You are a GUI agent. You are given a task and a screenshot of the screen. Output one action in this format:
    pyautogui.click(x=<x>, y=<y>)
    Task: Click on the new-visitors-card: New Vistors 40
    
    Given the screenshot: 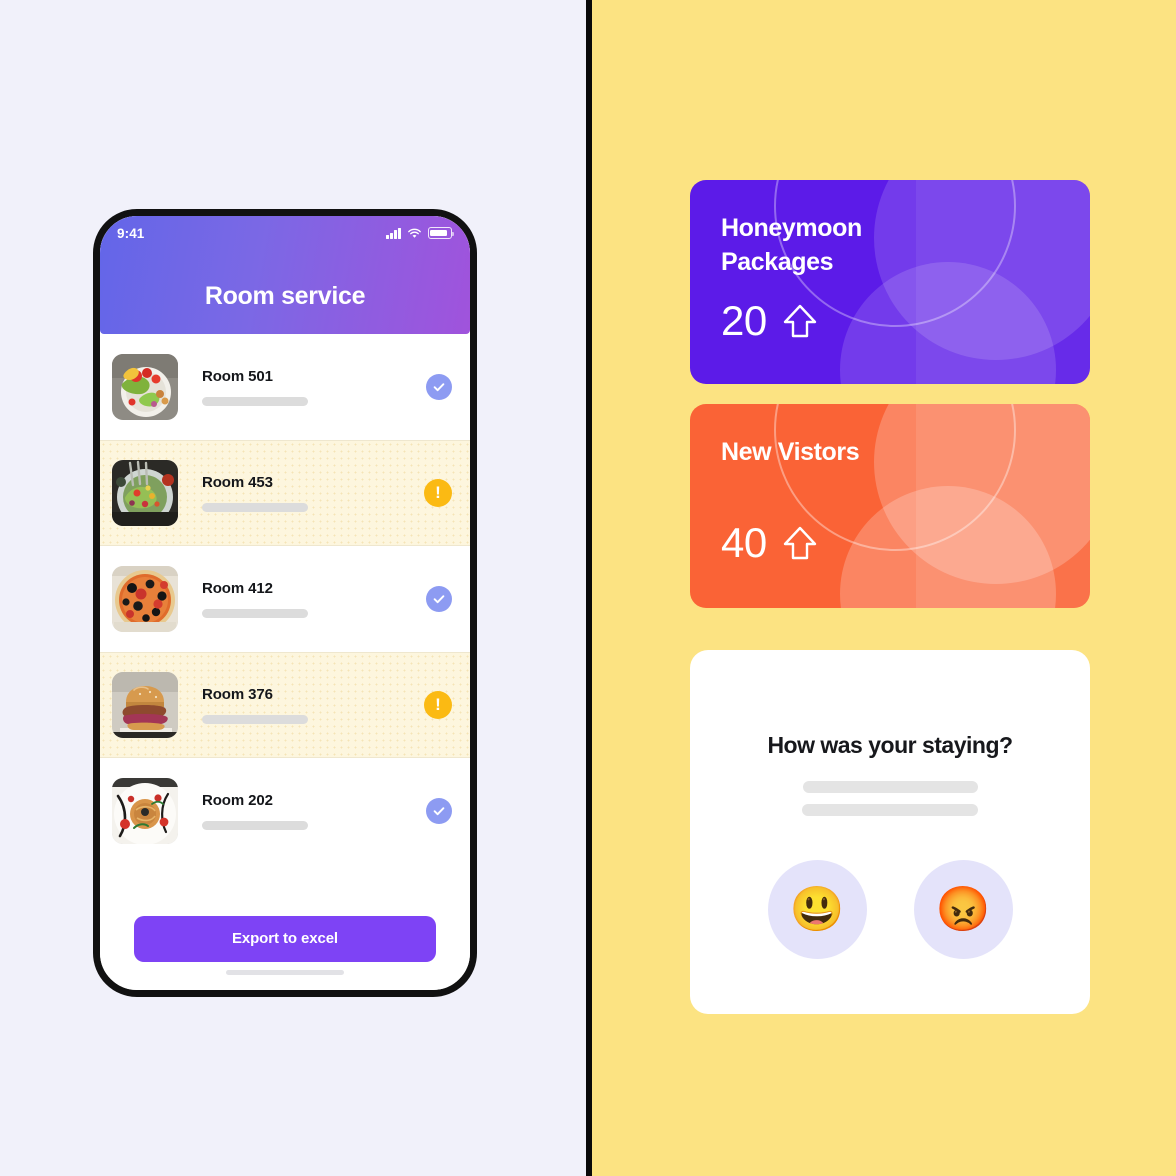 What is the action you would take?
    pyautogui.click(x=890, y=506)
    